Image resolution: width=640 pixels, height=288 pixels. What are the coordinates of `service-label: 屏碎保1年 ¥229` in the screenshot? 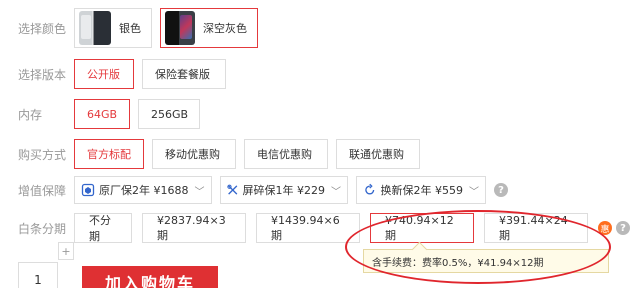 It's located at (284, 190).